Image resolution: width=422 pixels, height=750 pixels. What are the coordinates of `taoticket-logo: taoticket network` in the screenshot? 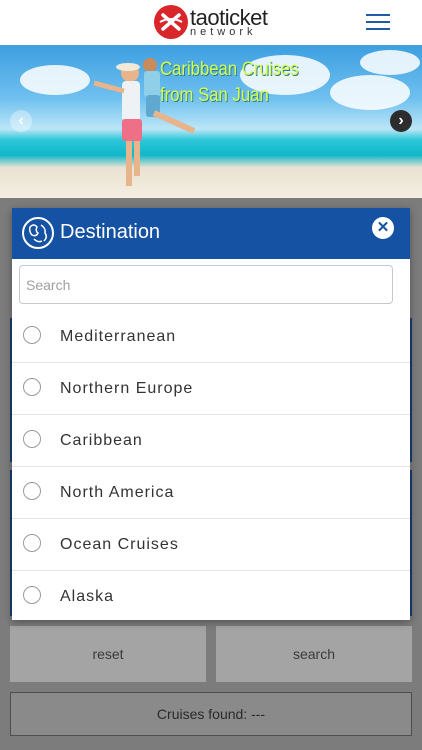 It's located at (211, 22).